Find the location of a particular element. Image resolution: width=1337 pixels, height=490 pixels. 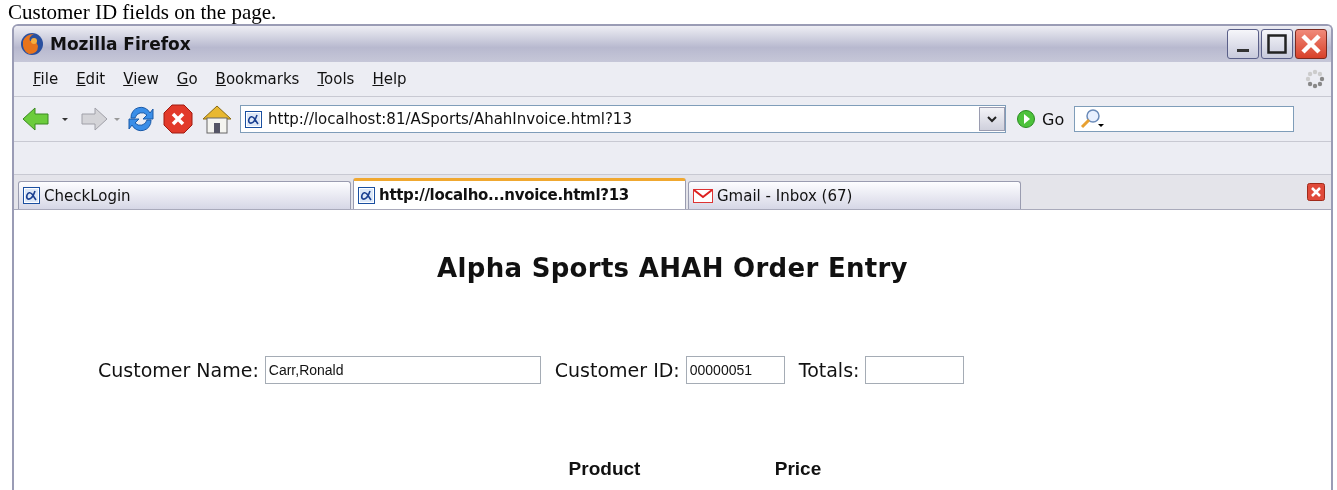

field-label: Totals: is located at coordinates (829, 370).